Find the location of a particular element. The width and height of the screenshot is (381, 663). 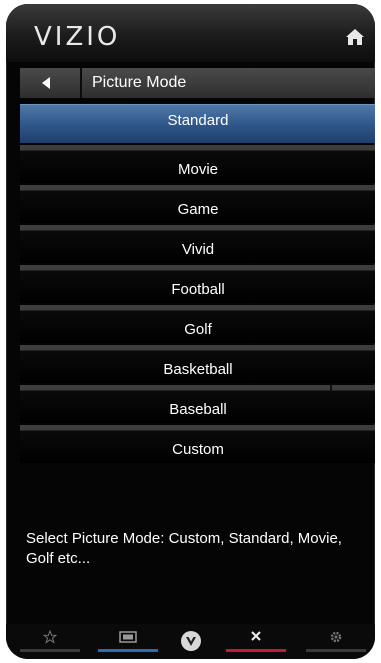

menu-item-standard: Standard is located at coordinates (197, 123).